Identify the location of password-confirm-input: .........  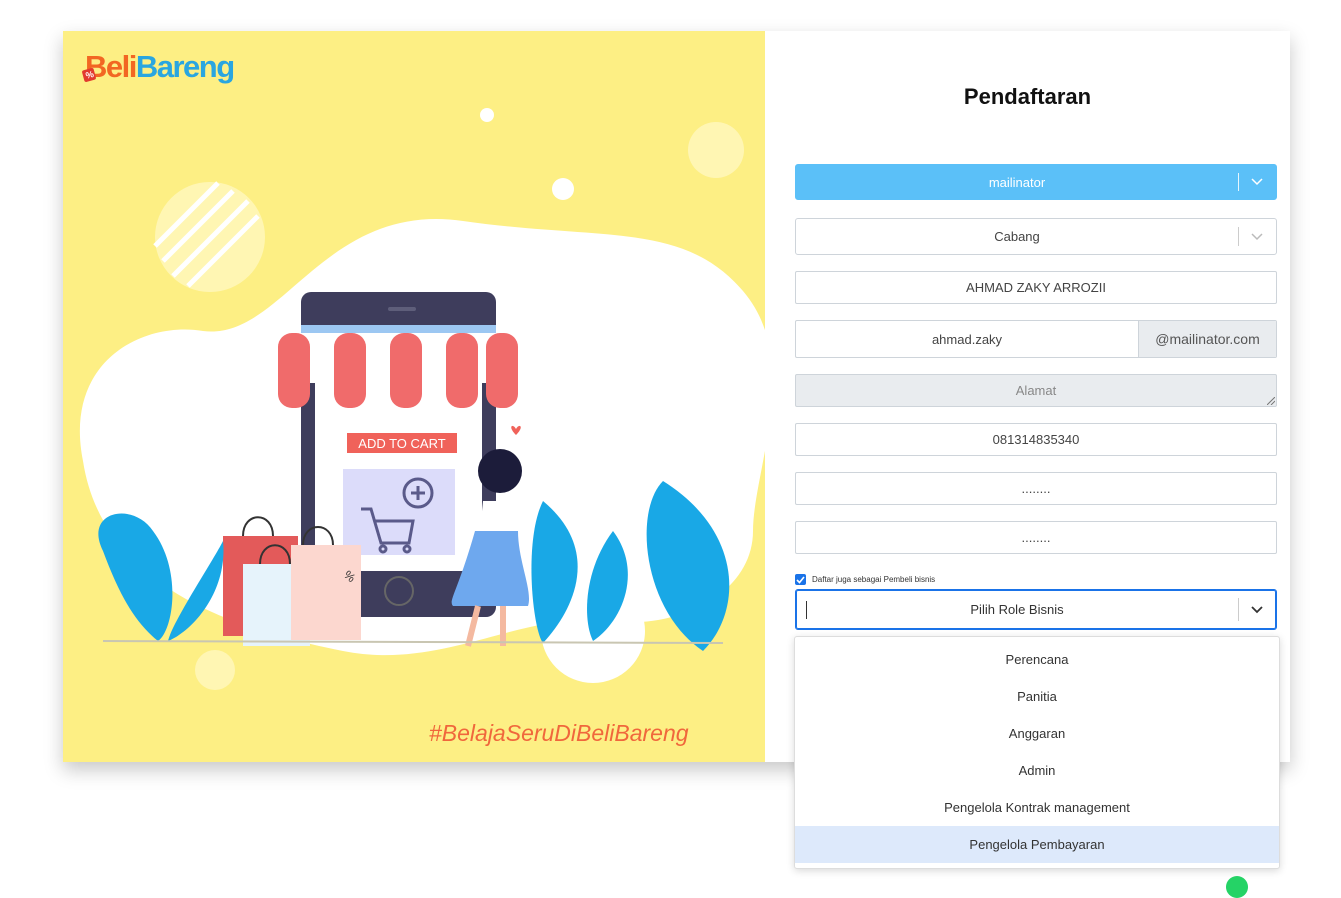
(1036, 537).